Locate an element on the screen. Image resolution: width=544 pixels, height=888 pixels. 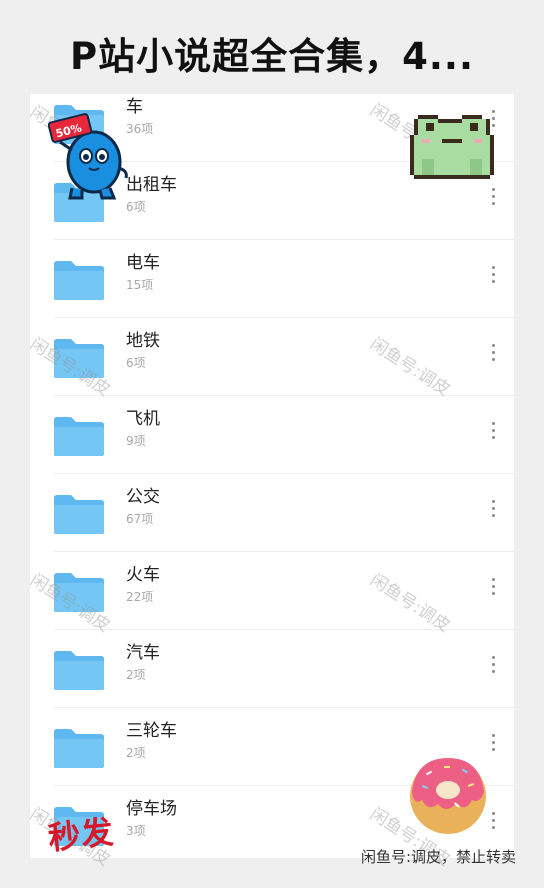
frog-sticker is located at coordinates (452, 147).